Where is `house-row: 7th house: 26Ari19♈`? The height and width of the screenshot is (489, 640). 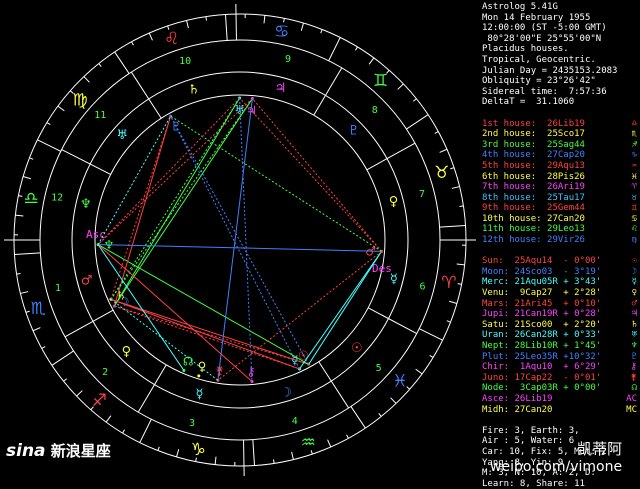 house-row: 7th house: 26Ari19♈ is located at coordinates (560, 187).